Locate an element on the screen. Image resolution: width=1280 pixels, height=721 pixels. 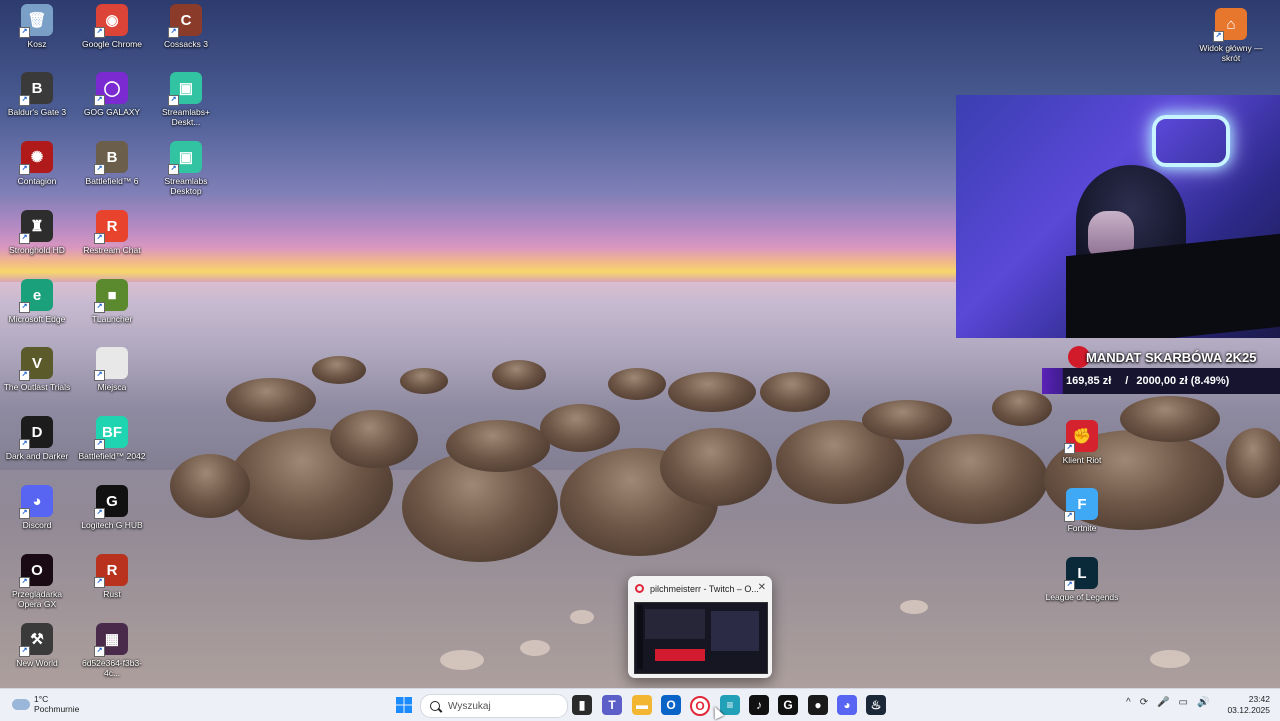
taskbar-thumbnail-preview: pilchmeisterr - Twitch – O... ✕ is located at coordinates (700, 627).